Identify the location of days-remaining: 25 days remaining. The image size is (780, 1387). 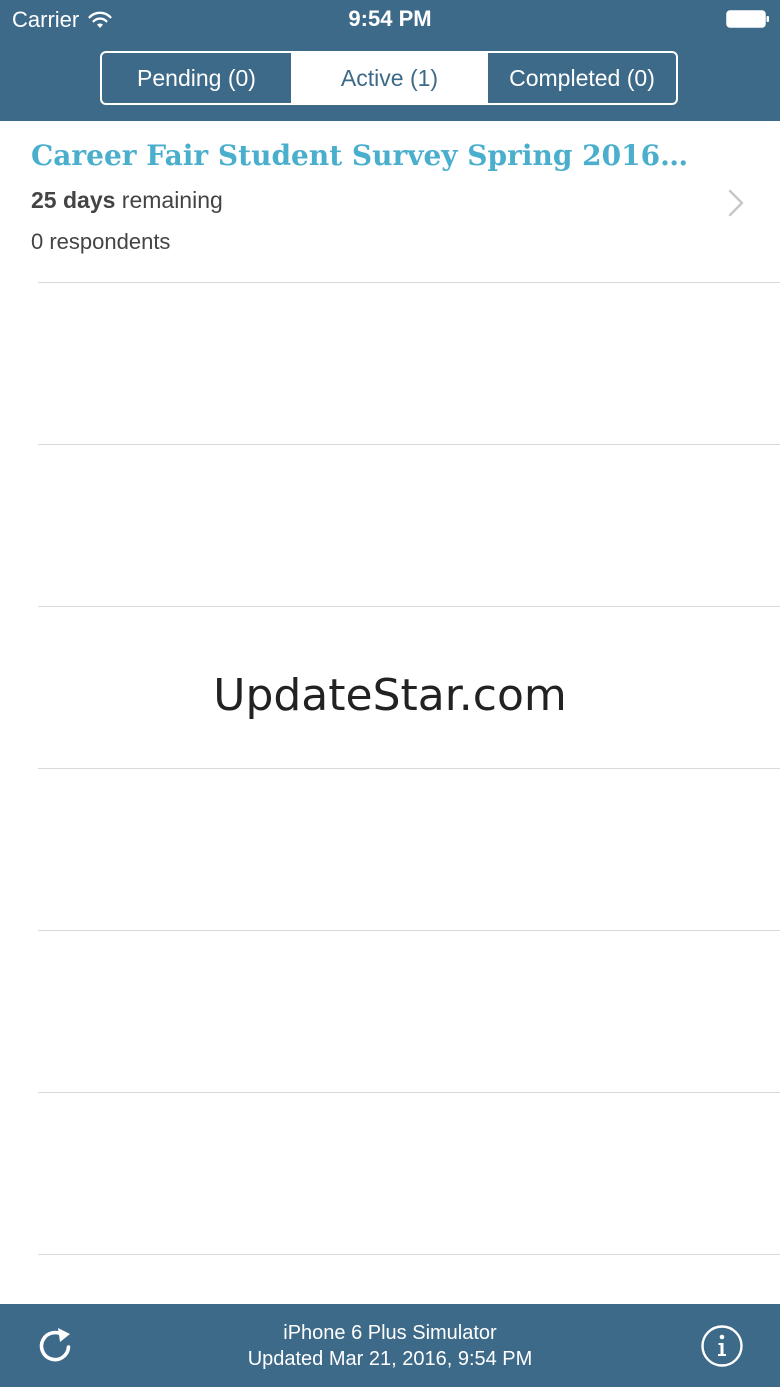
(127, 200).